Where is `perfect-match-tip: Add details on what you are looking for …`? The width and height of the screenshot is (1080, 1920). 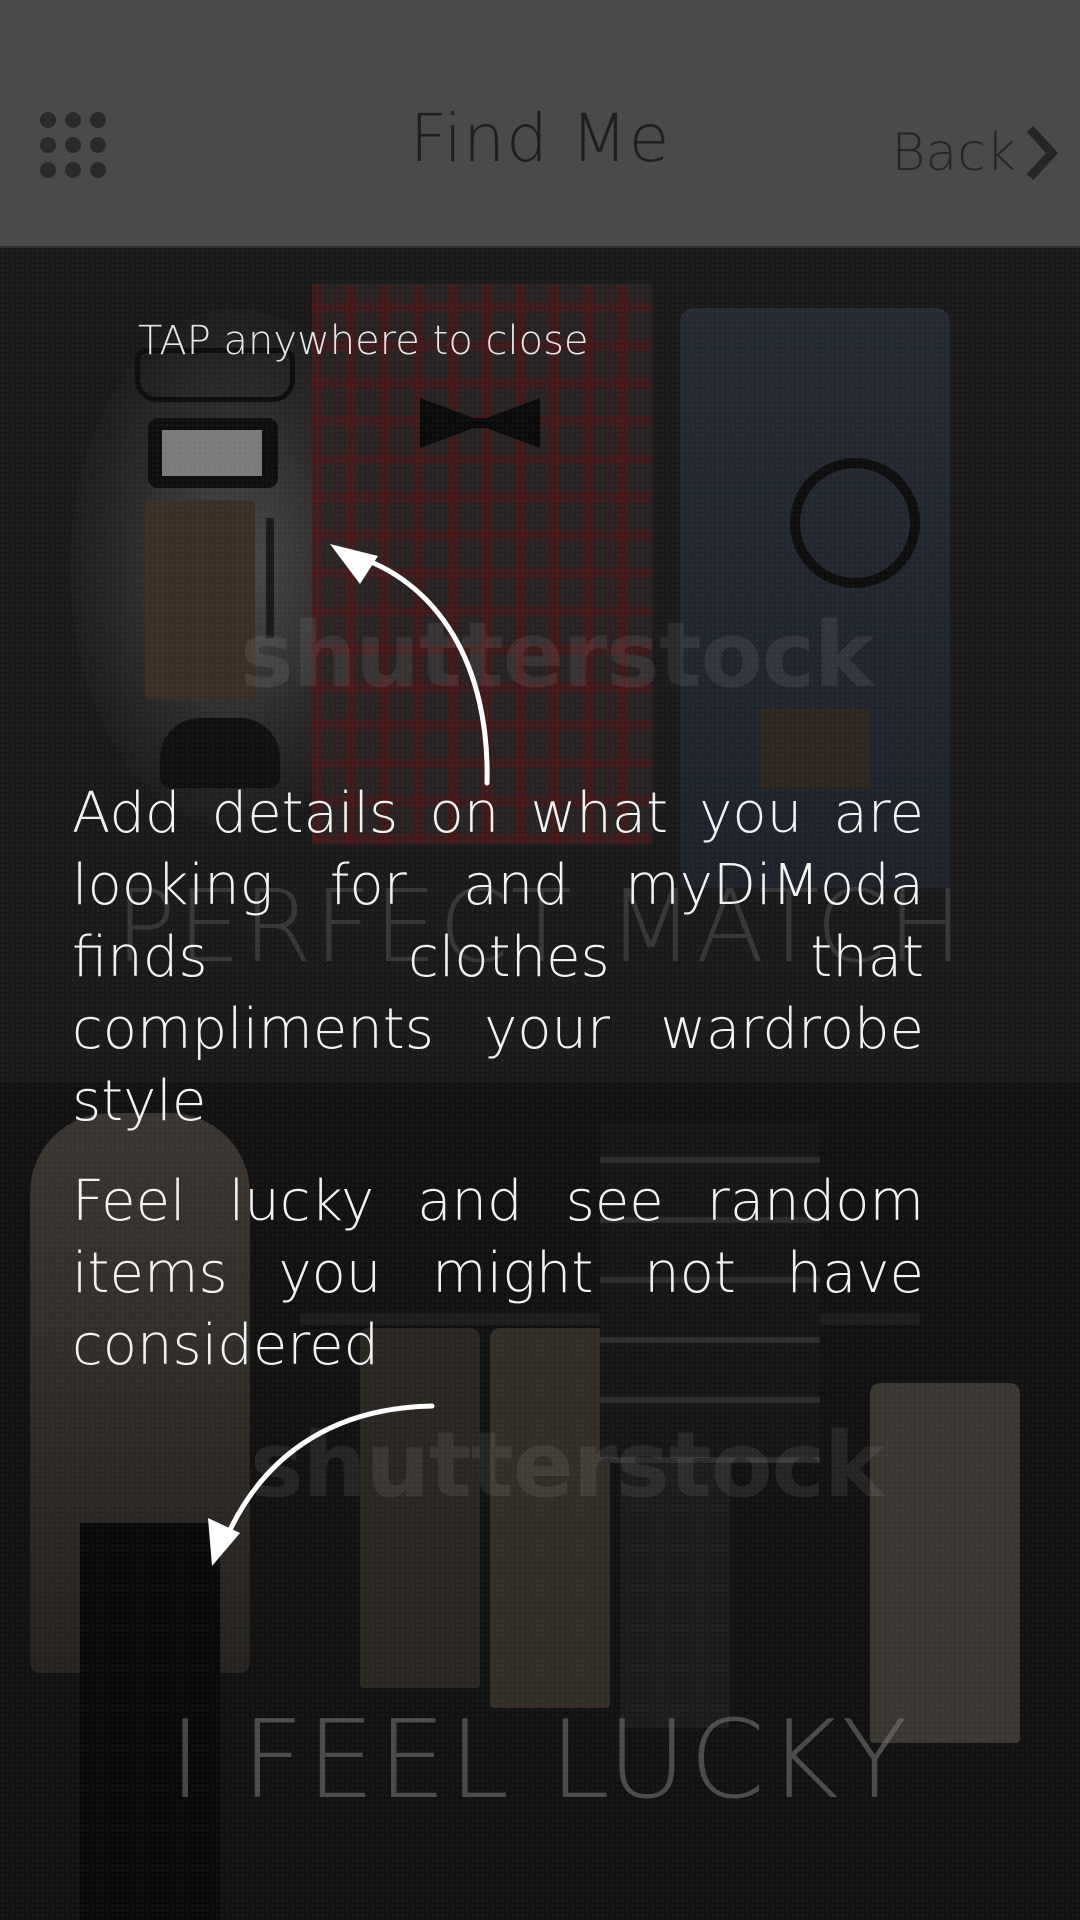
perfect-match-tip: Add details on what you are looking for … is located at coordinates (498, 957).